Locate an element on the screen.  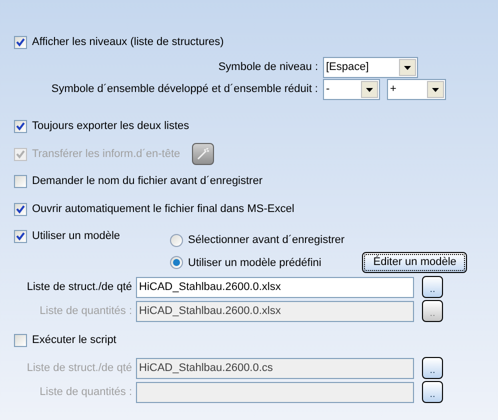
radio-label: Sélectionner avant d´enregistrer is located at coordinates (266, 240).